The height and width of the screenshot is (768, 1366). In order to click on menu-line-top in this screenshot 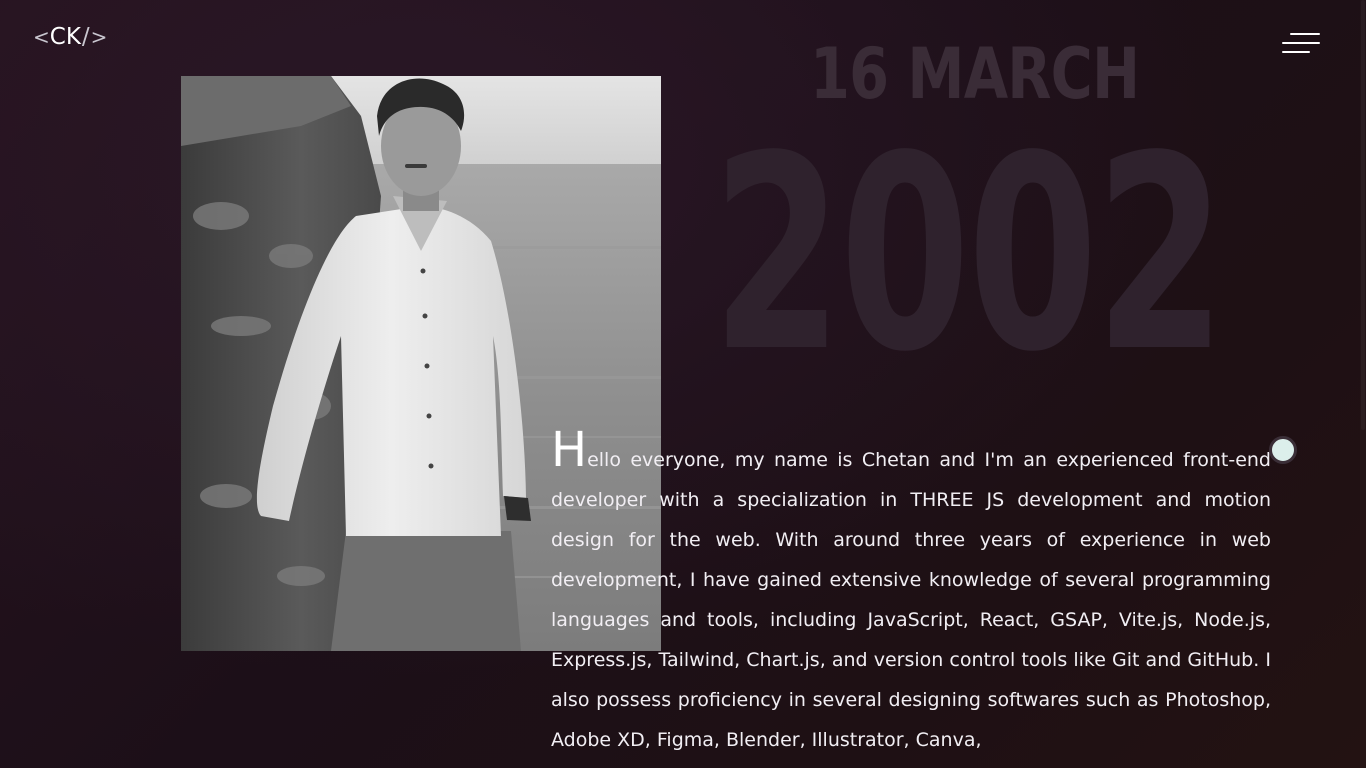, I will do `click(1305, 34)`.